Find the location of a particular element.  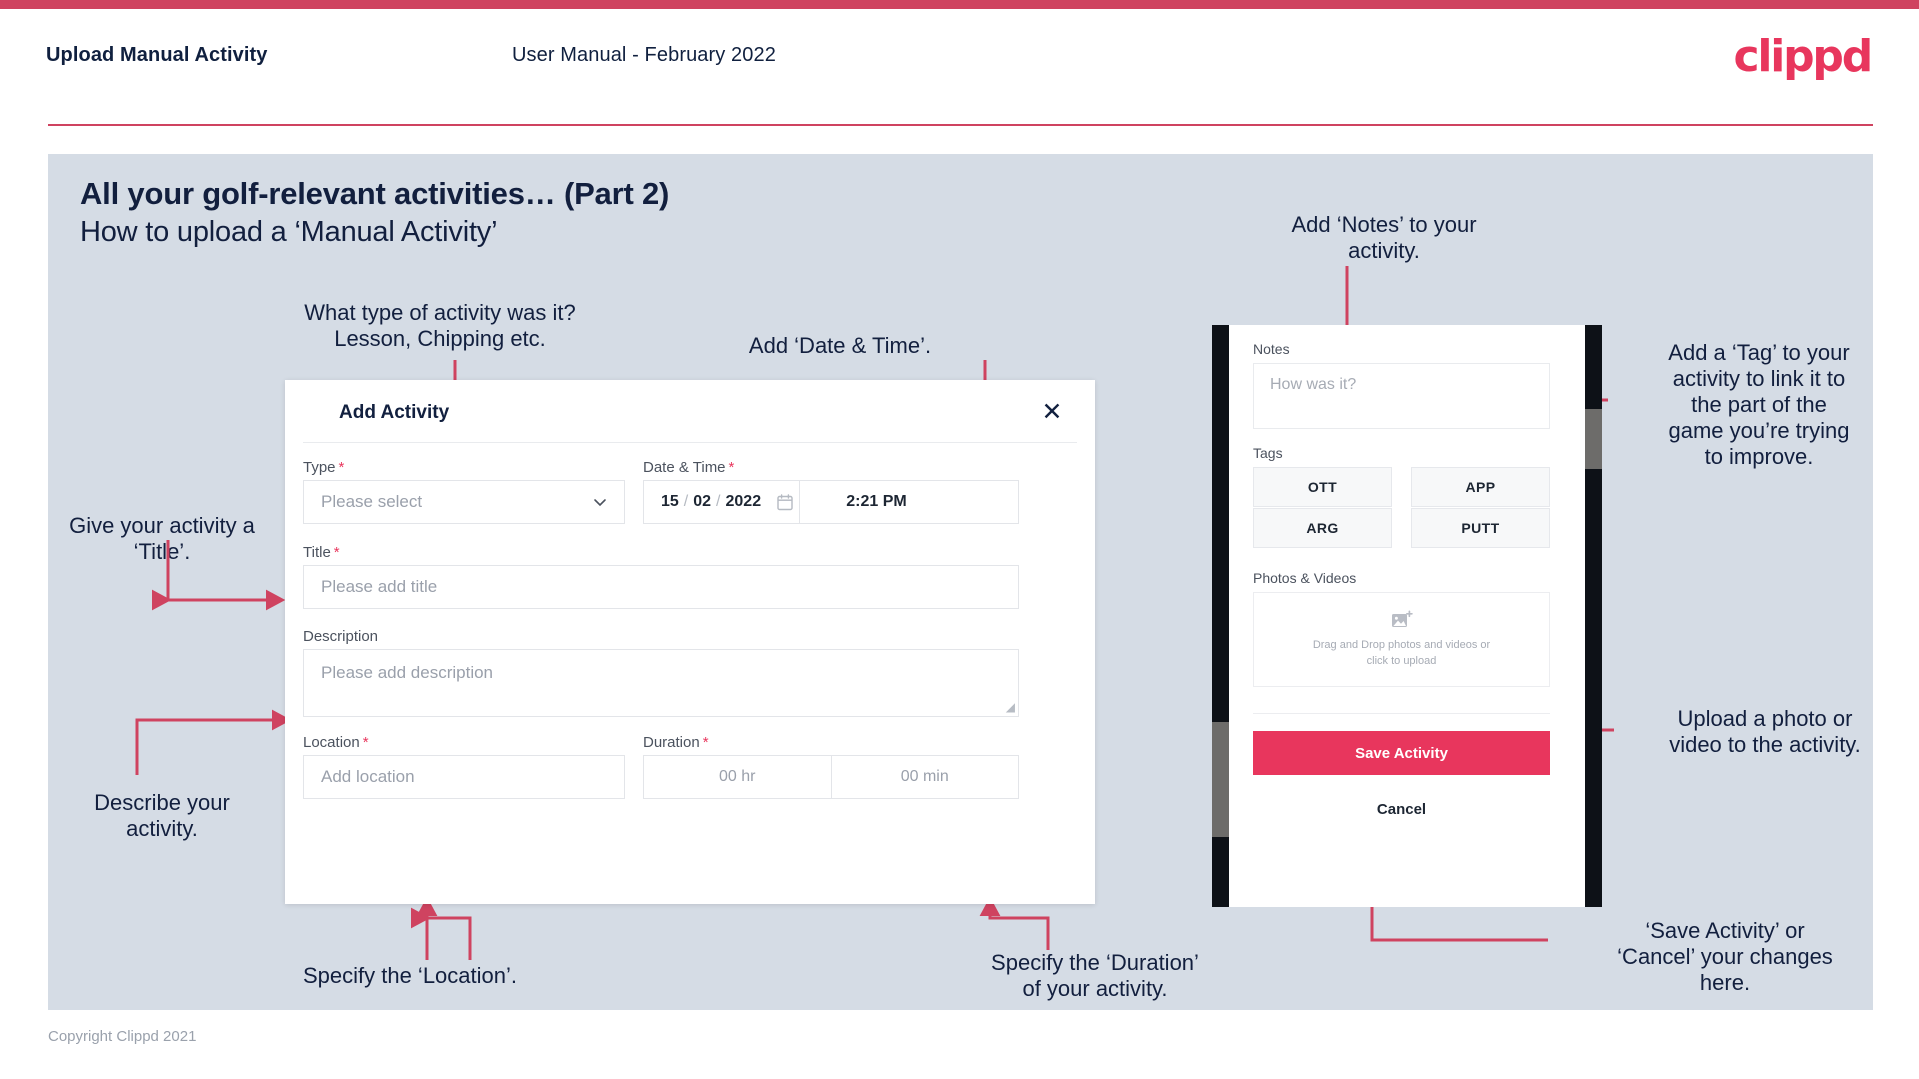

date-year: 2022 is located at coordinates (743, 501).